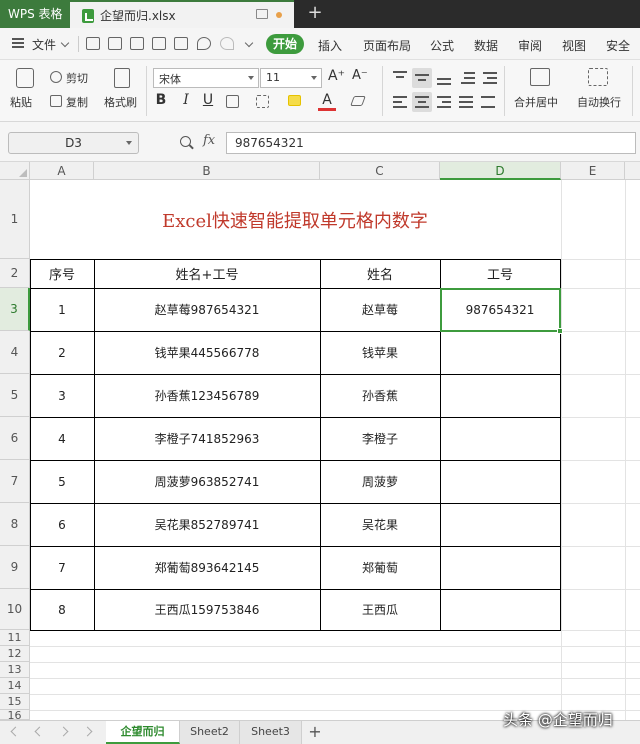 The height and width of the screenshot is (744, 640). I want to click on tab-data: 数据, so click(486, 45).